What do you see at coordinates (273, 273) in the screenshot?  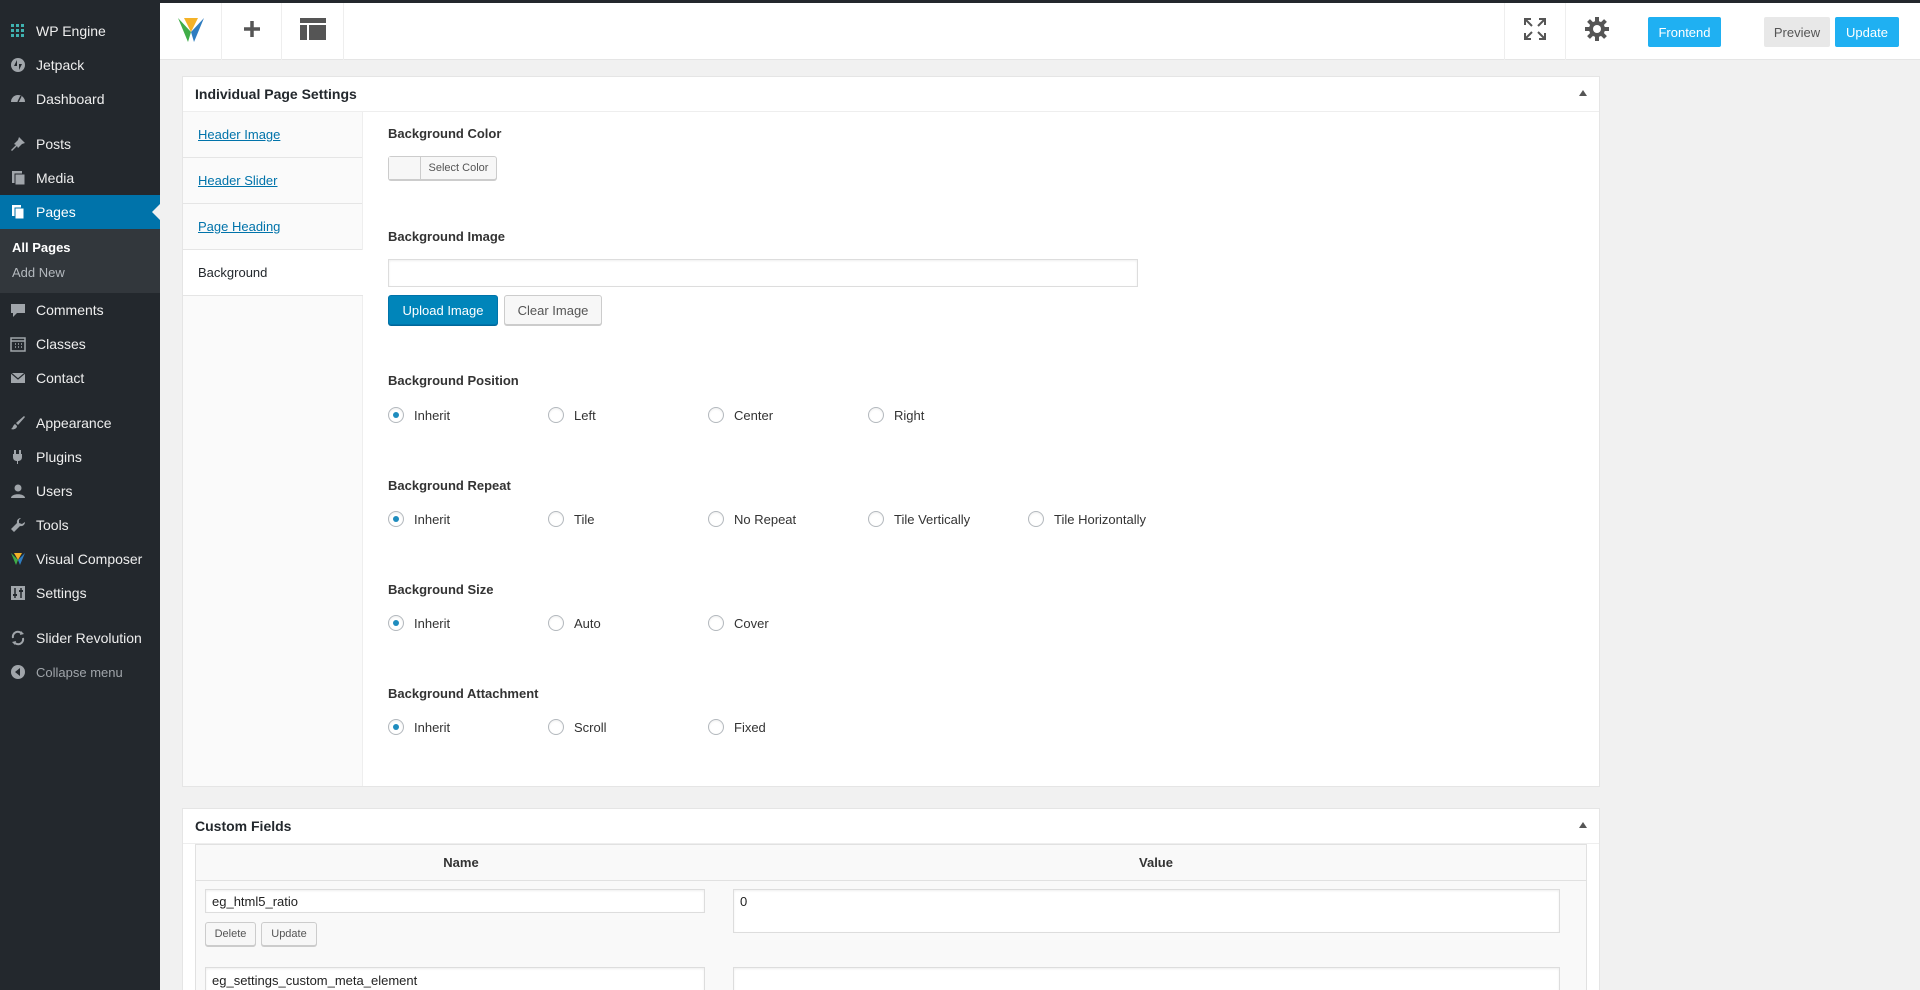 I see `tab-background: Background` at bounding box center [273, 273].